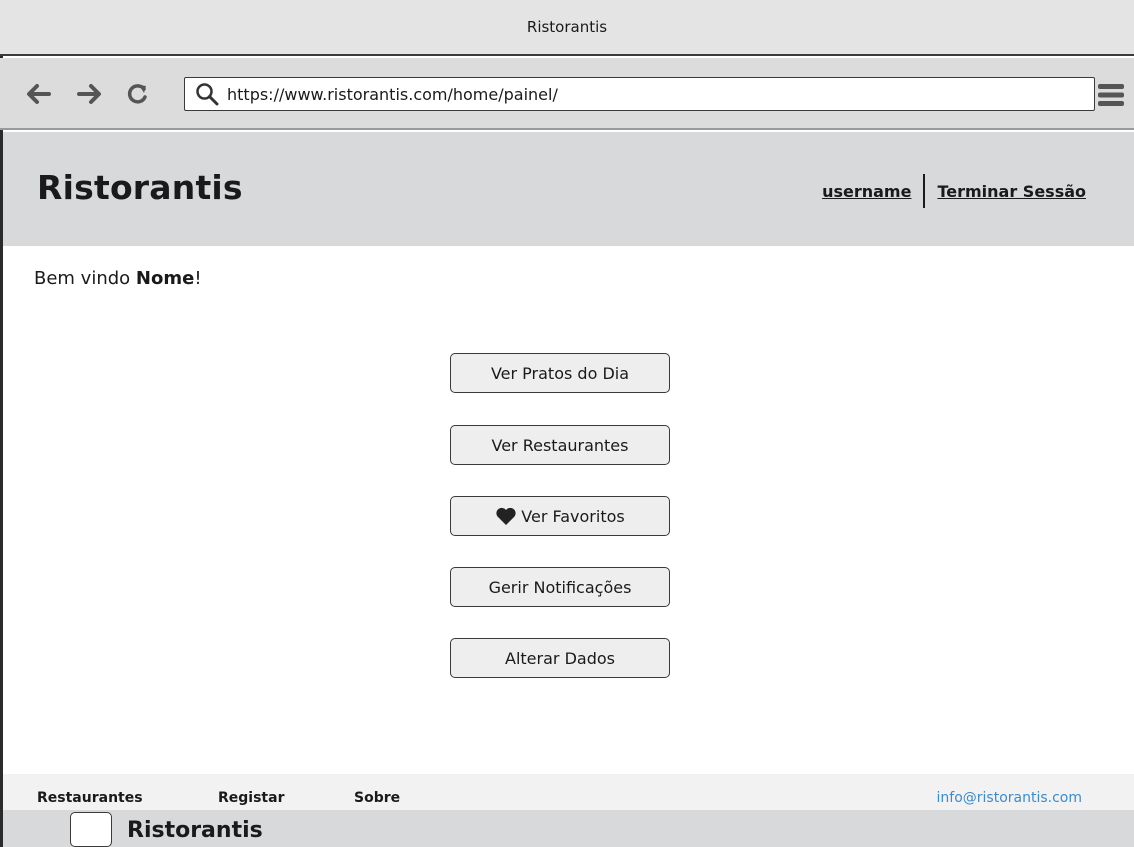  I want to click on view-dishes-label: Ver Pratos do Dia, so click(560, 373).